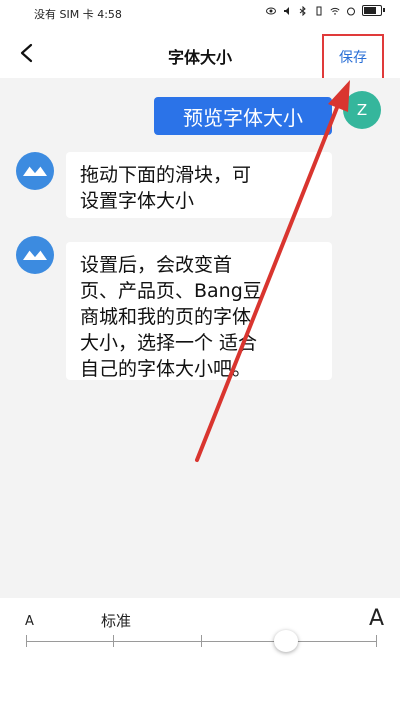 The image size is (400, 711). What do you see at coordinates (116, 621) in the screenshot?
I see `standard-font-label: 标准` at bounding box center [116, 621].